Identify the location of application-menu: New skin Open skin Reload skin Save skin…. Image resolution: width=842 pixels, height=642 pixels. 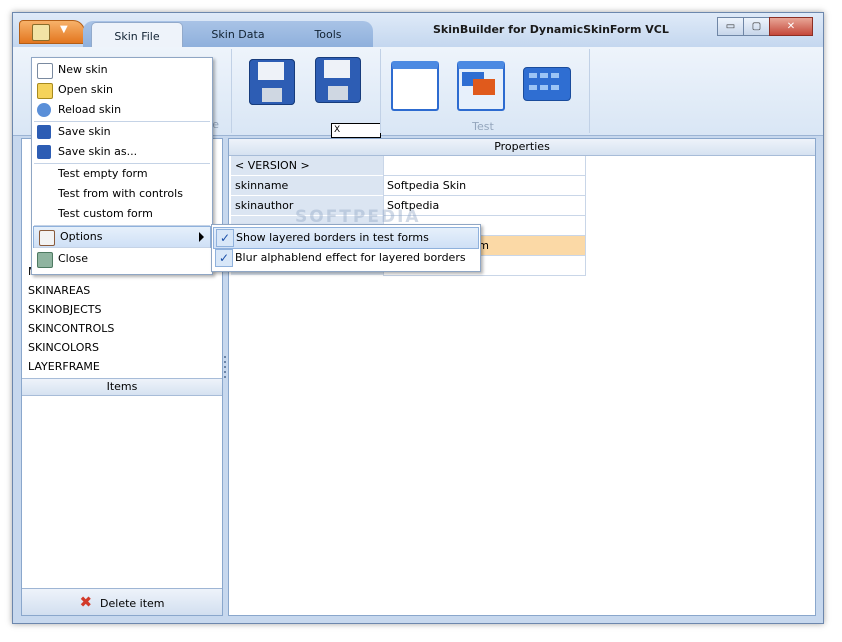
(122, 166).